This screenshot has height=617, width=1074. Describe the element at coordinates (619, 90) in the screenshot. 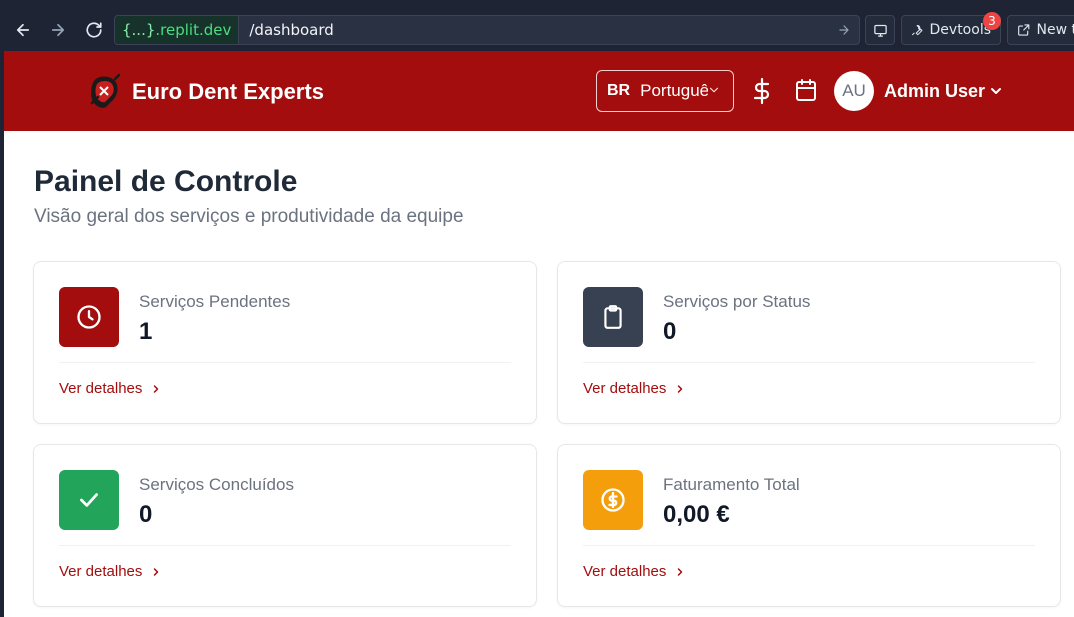

I see `language-code: BR` at that location.